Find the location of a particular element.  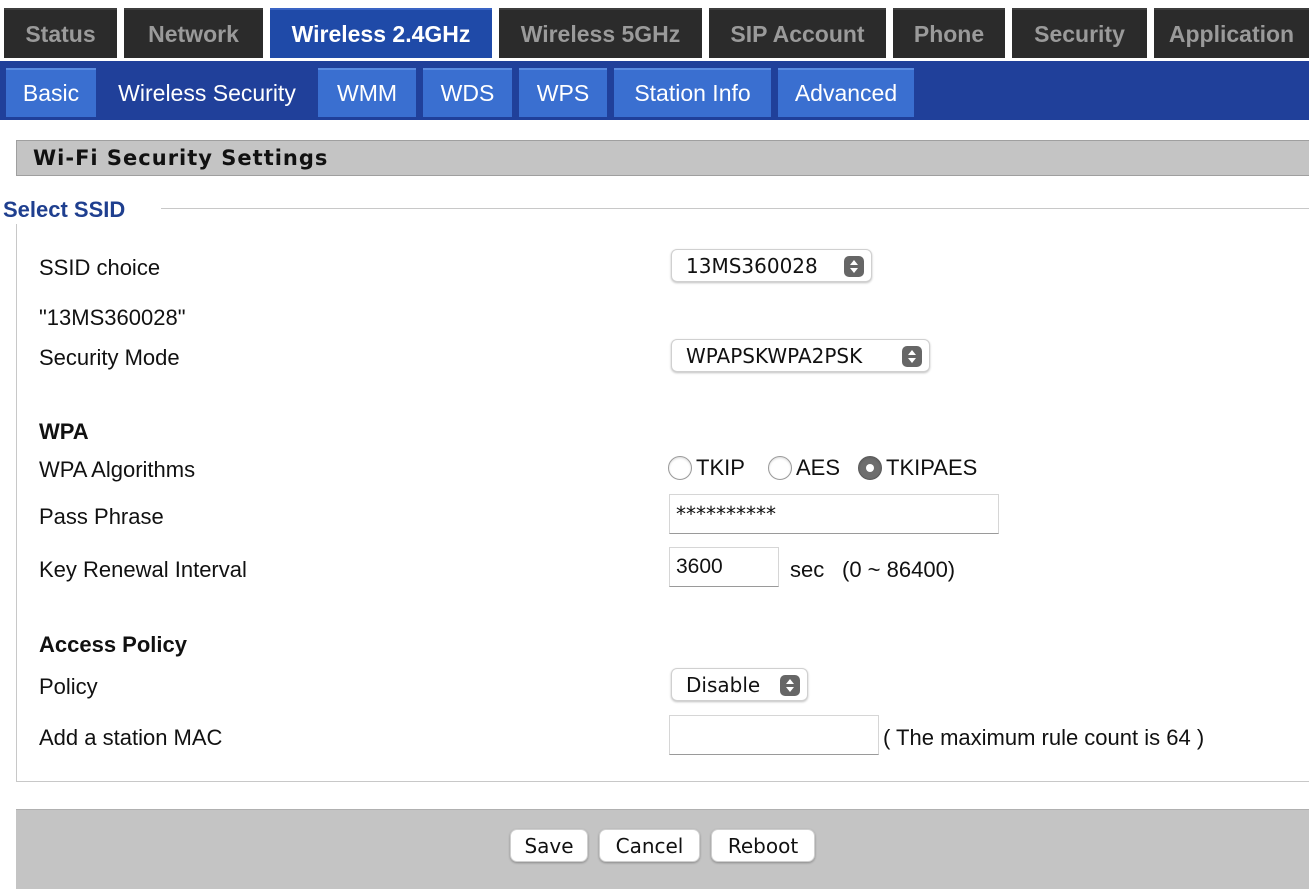

select-ssid-legend: Select SSID is located at coordinates (81, 210).